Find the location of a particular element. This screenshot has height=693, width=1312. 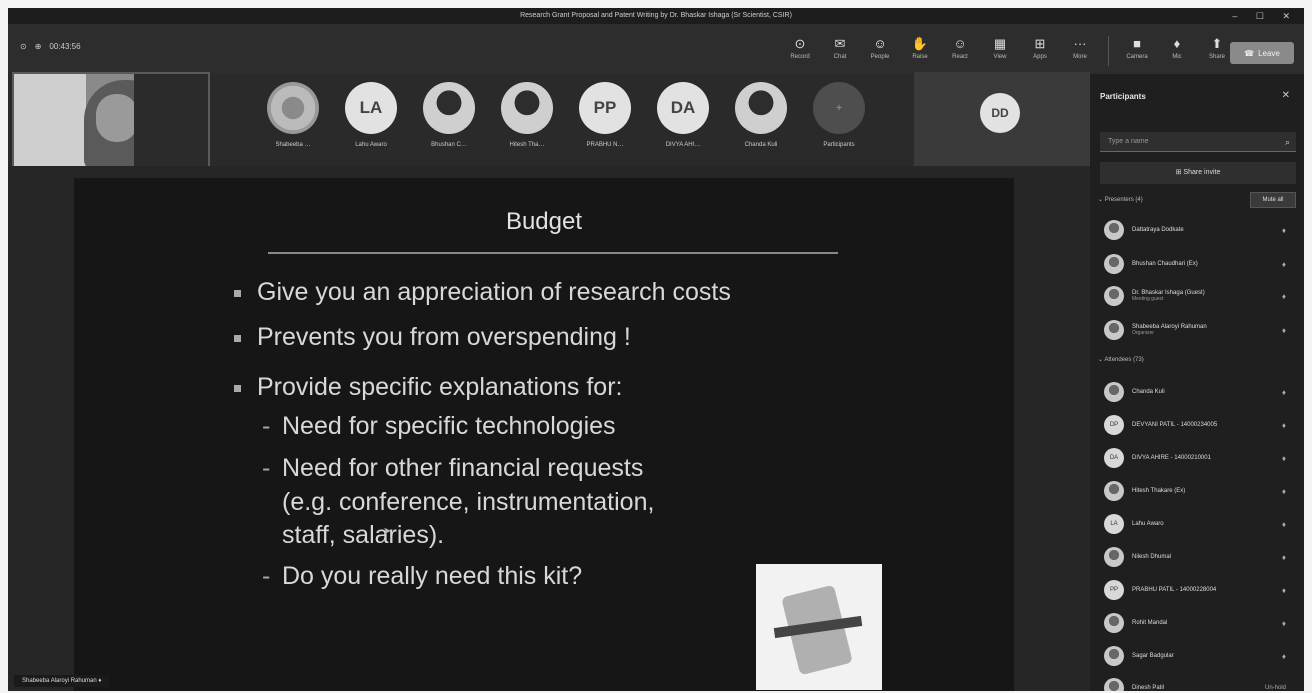

participant-role: Organizer is located at coordinates (1143, 333).